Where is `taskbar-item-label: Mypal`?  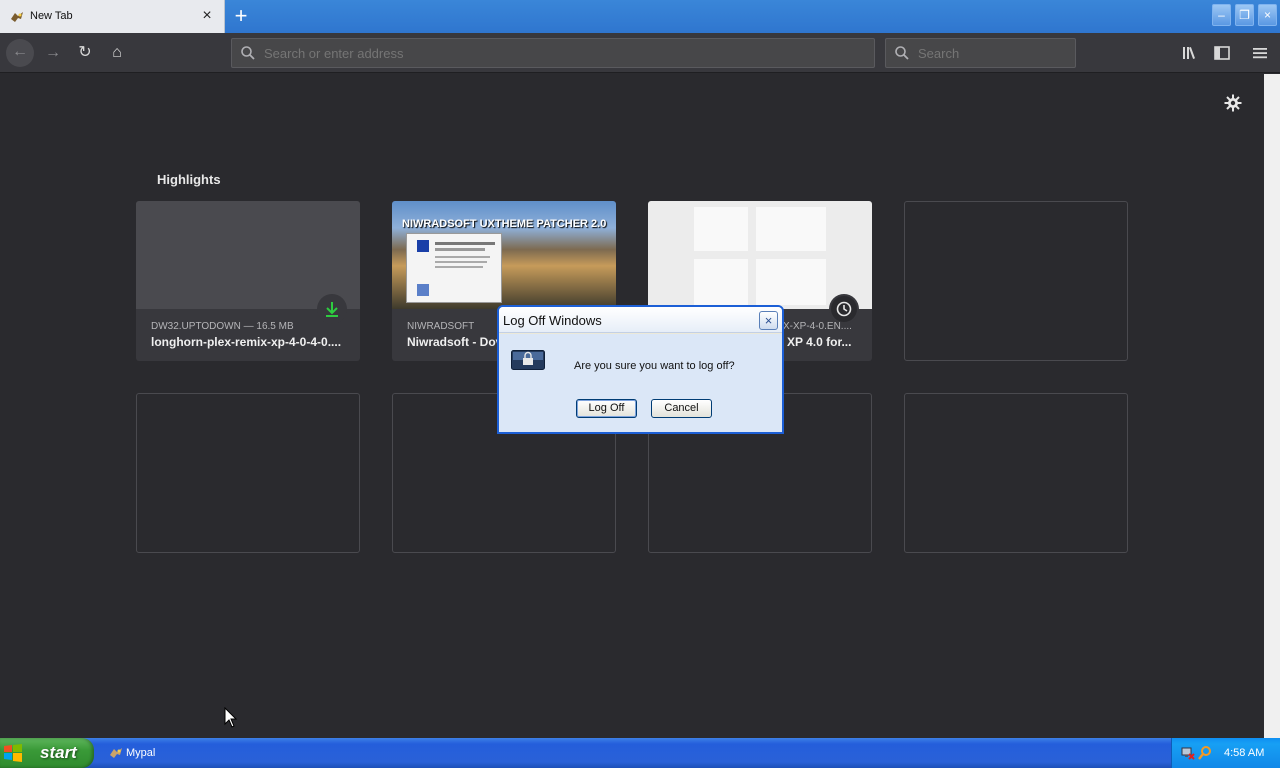
taskbar-item-label: Mypal is located at coordinates (141, 753).